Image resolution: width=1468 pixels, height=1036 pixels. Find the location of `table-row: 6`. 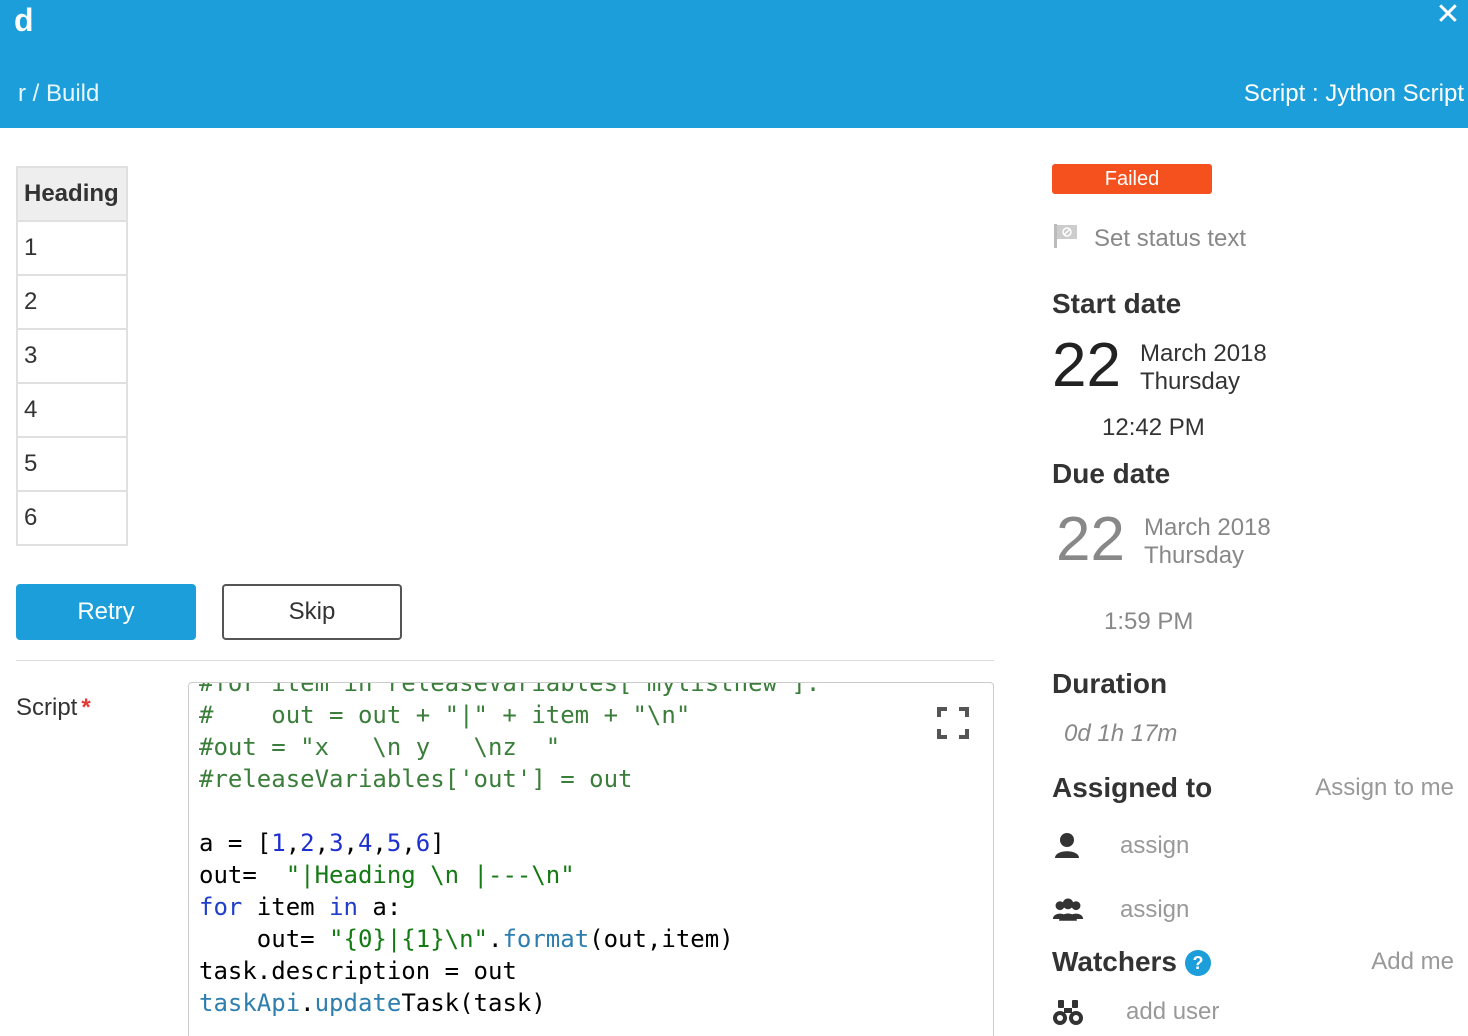

table-row: 6 is located at coordinates (72, 518).